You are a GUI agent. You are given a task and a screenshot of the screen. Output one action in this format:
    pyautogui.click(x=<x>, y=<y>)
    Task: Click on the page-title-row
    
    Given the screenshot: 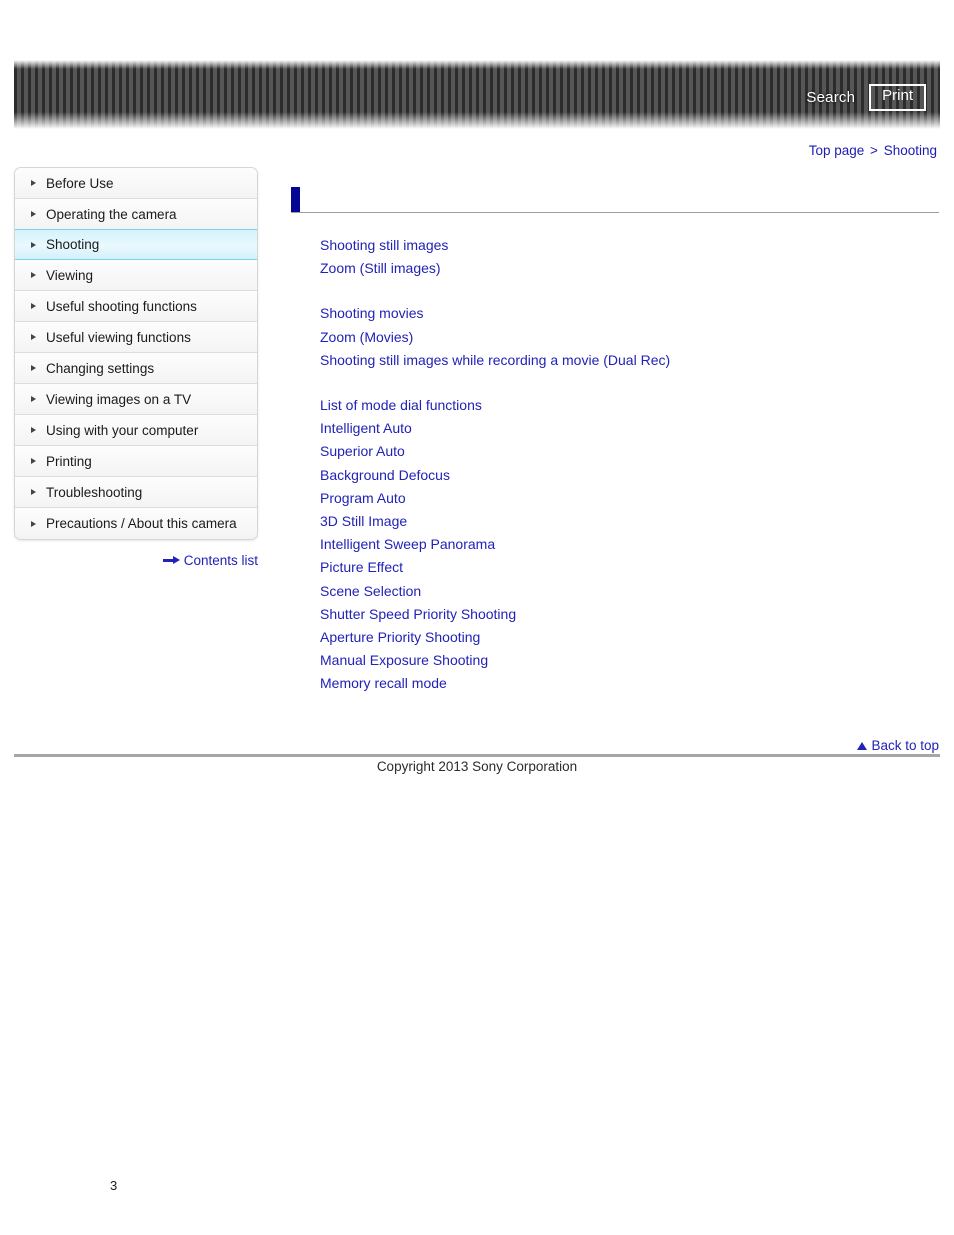 What is the action you would take?
    pyautogui.click(x=615, y=199)
    